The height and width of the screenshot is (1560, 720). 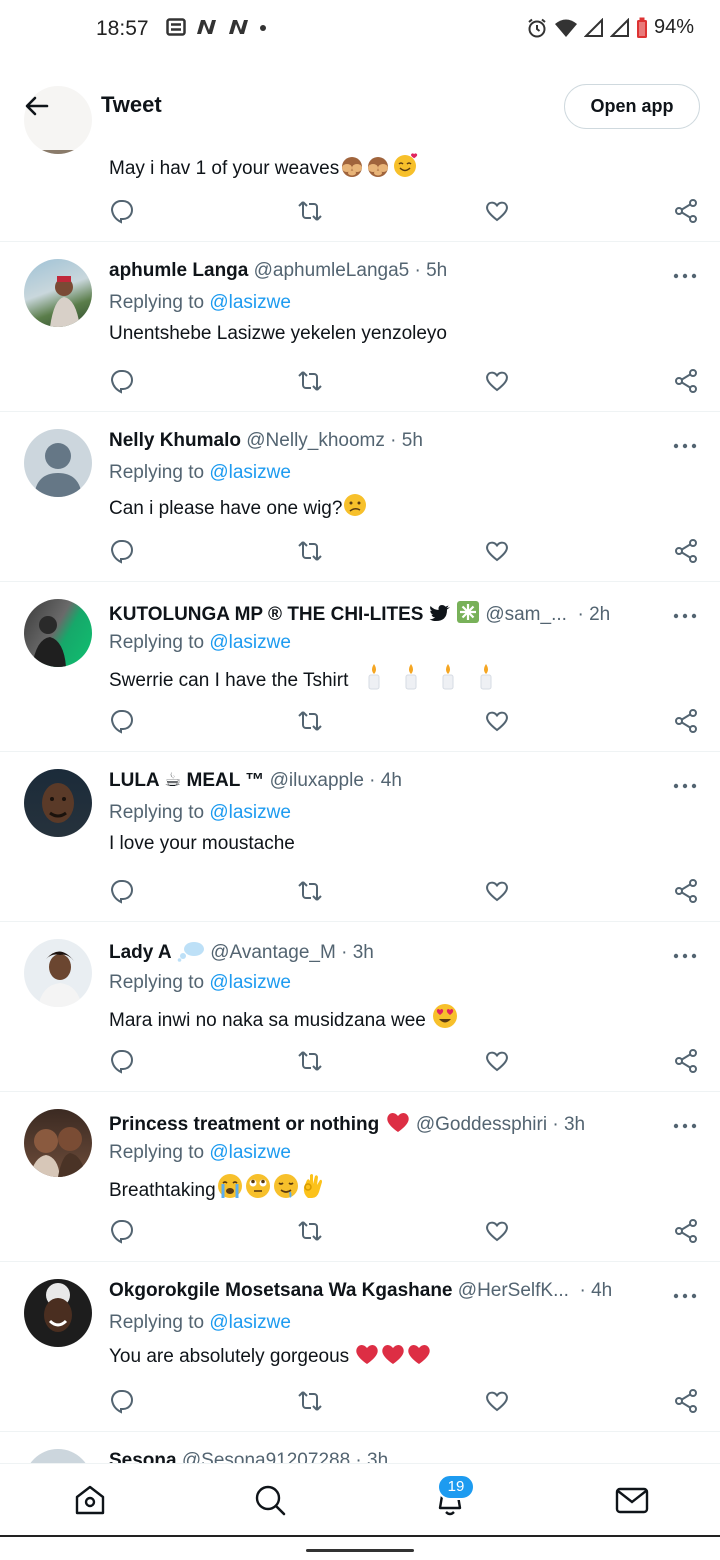 I want to click on author-handle: @Goddessphiri, so click(x=481, y=1124).